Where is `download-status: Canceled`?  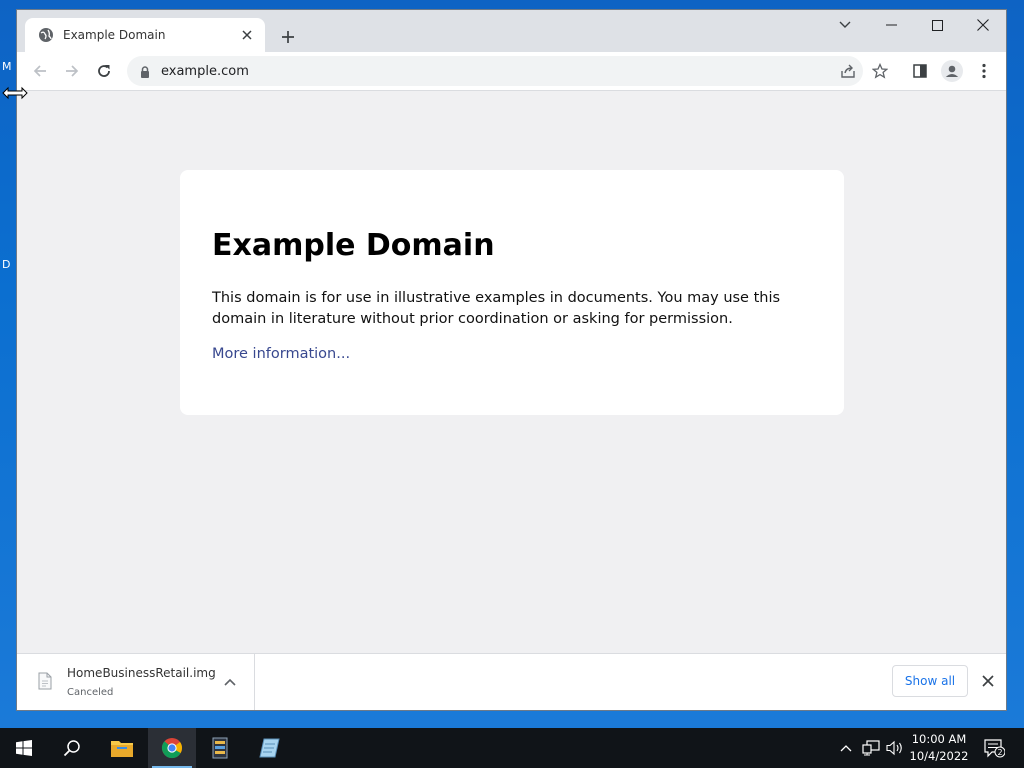 download-status: Canceled is located at coordinates (90, 692).